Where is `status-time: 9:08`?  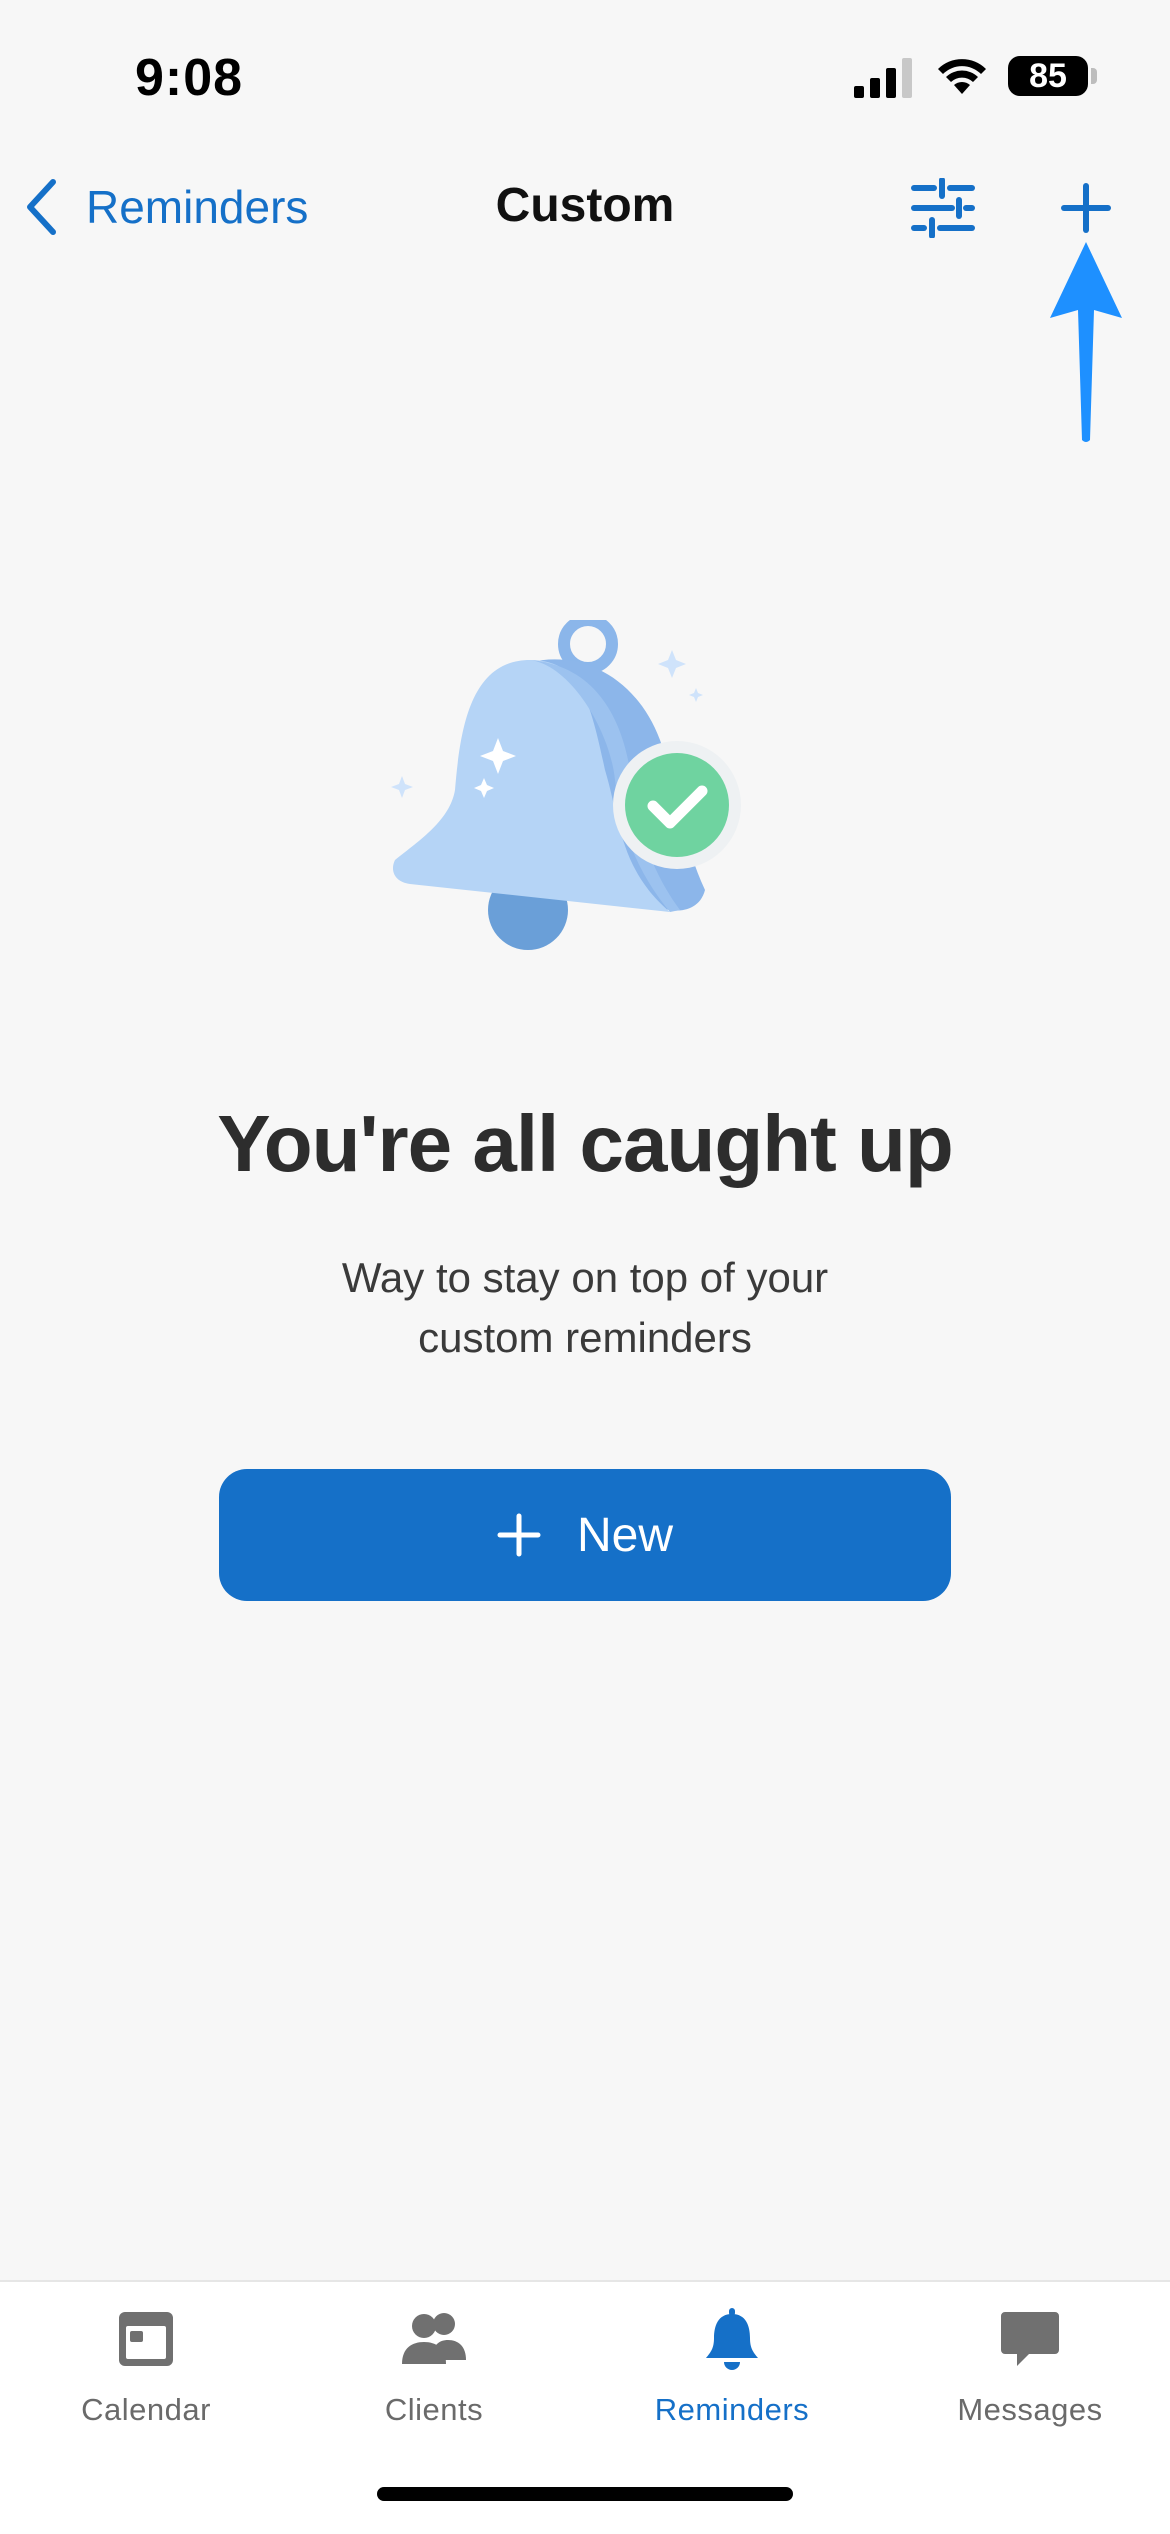 status-time: 9:08 is located at coordinates (189, 78).